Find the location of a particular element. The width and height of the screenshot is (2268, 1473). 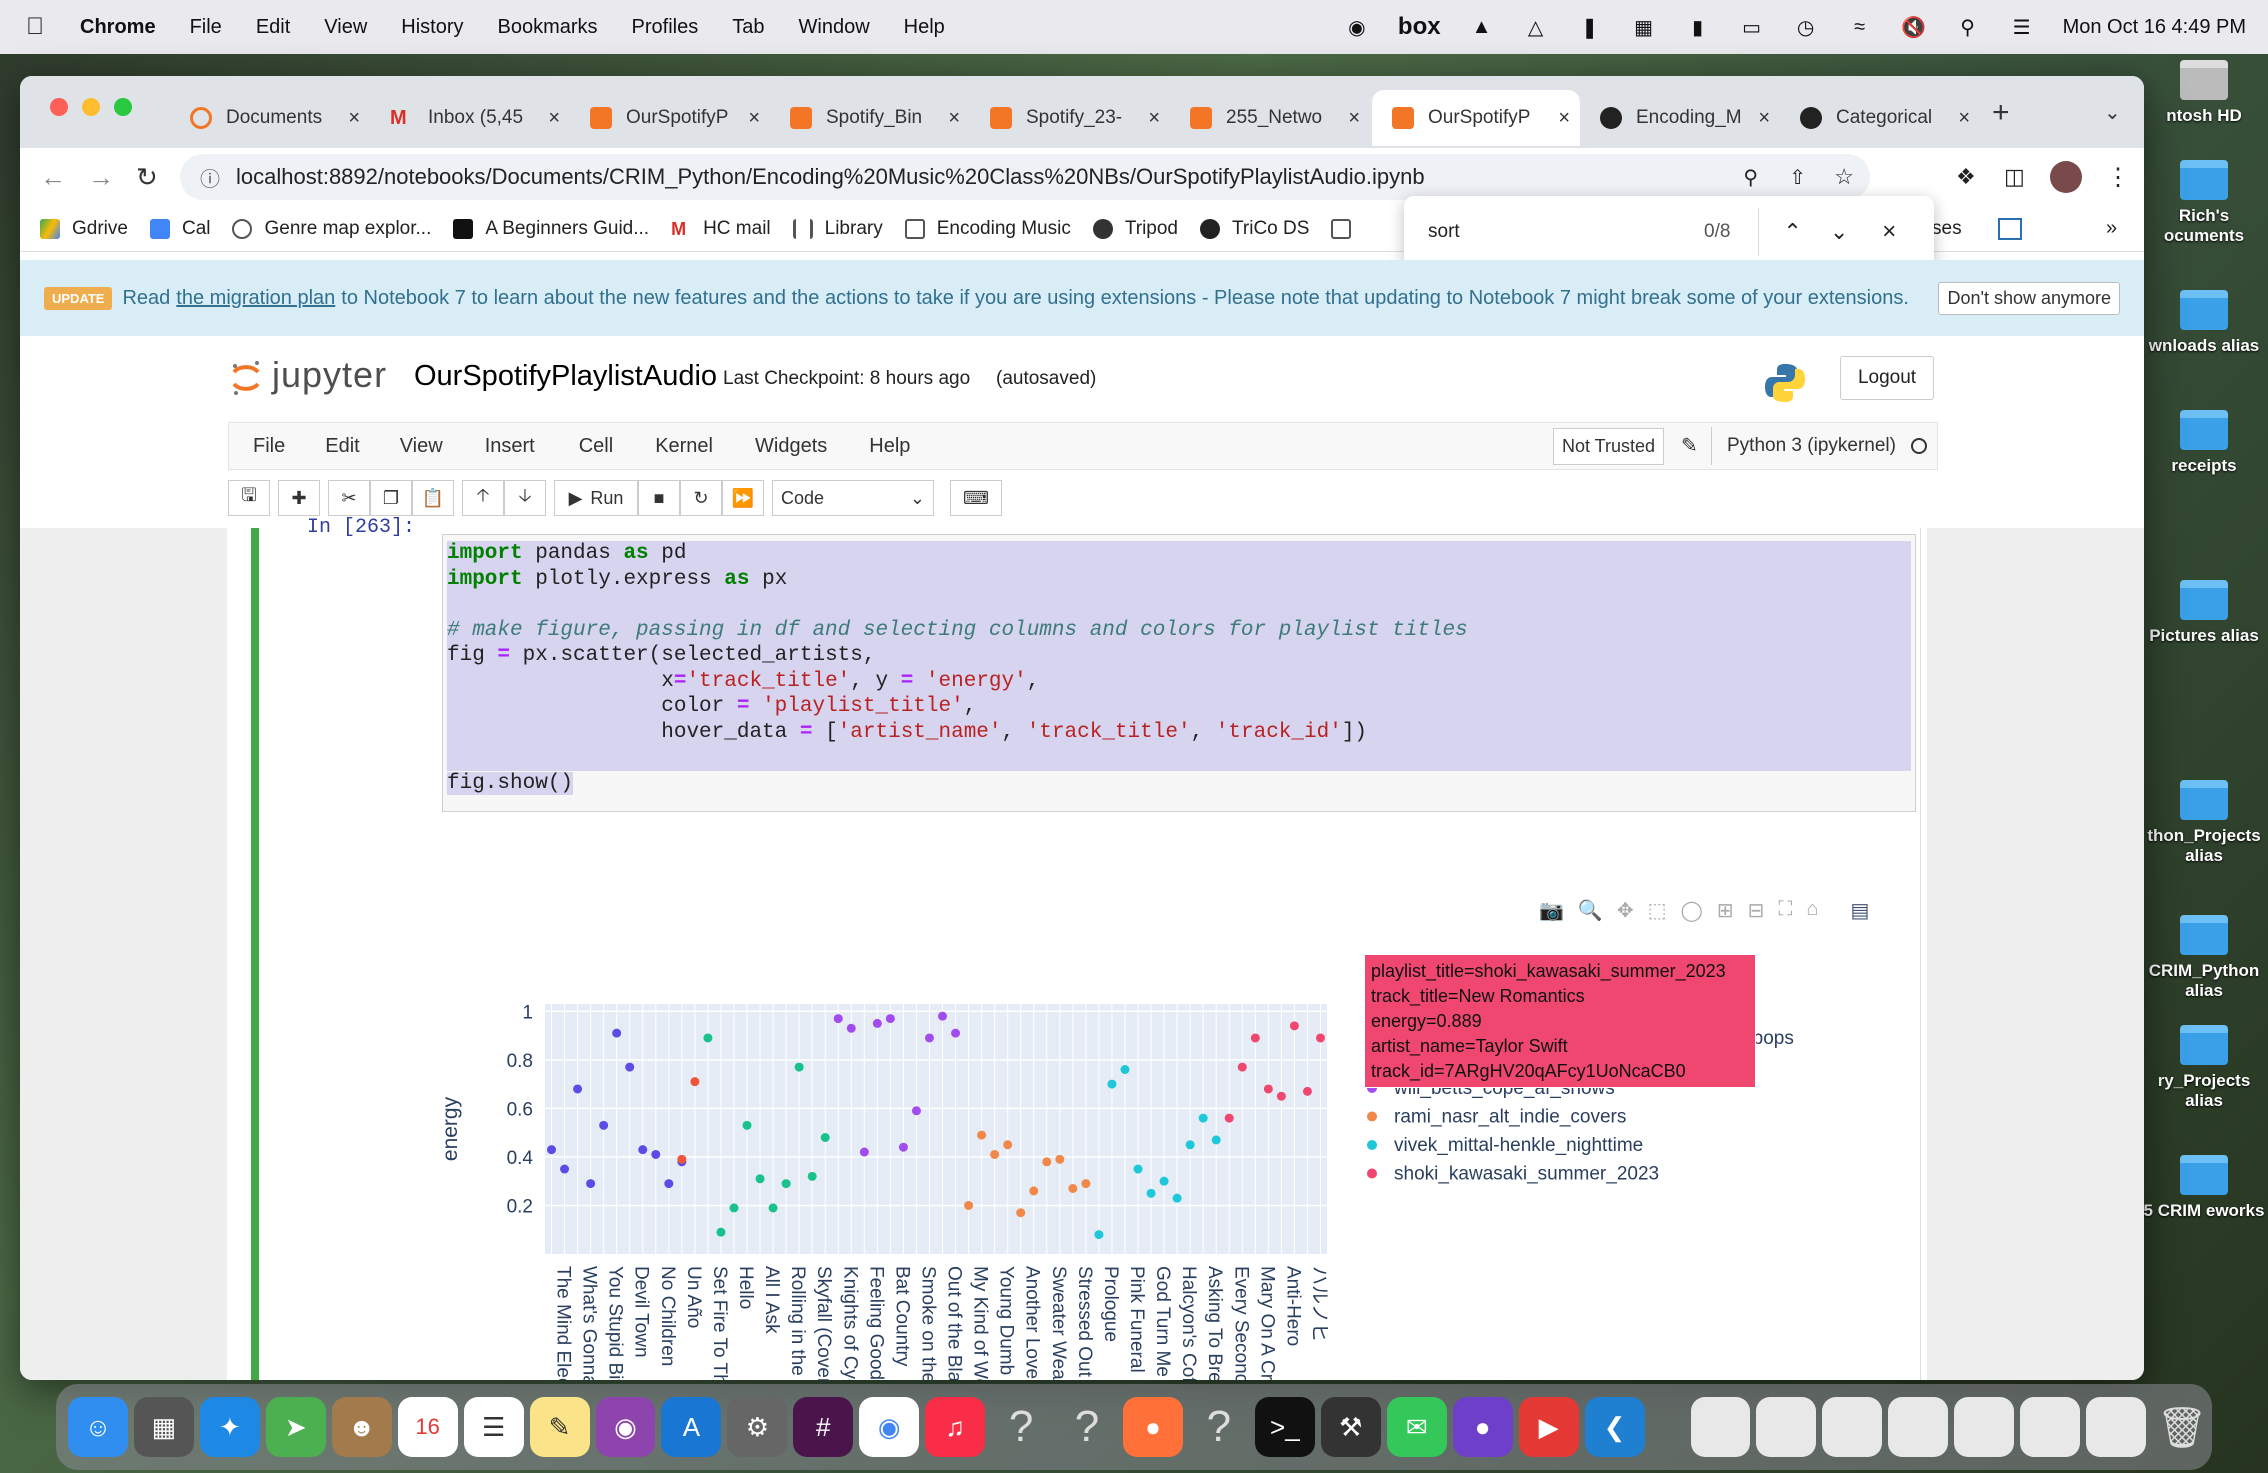

reminders-icon: ☰ is located at coordinates (493, 1427).